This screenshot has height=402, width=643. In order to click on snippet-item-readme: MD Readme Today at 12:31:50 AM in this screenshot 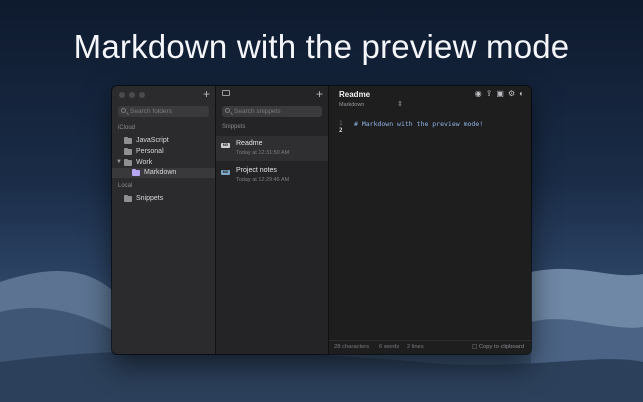, I will do `click(272, 148)`.